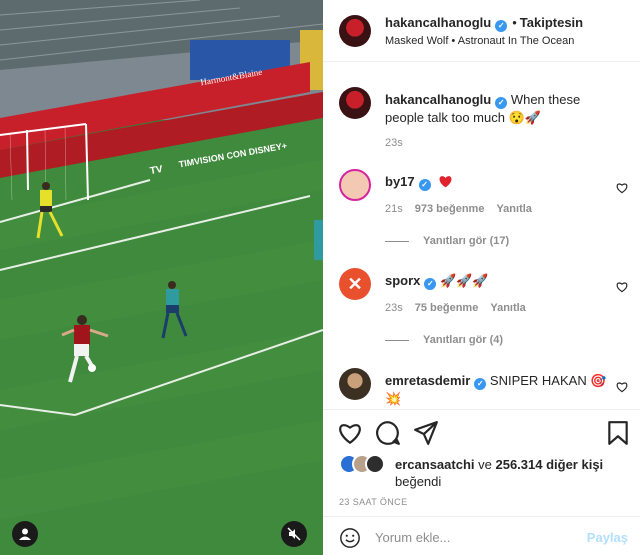 This screenshot has height=555, width=640. What do you see at coordinates (438, 99) in the screenshot?
I see `caption-username: hakancalhanoglu` at bounding box center [438, 99].